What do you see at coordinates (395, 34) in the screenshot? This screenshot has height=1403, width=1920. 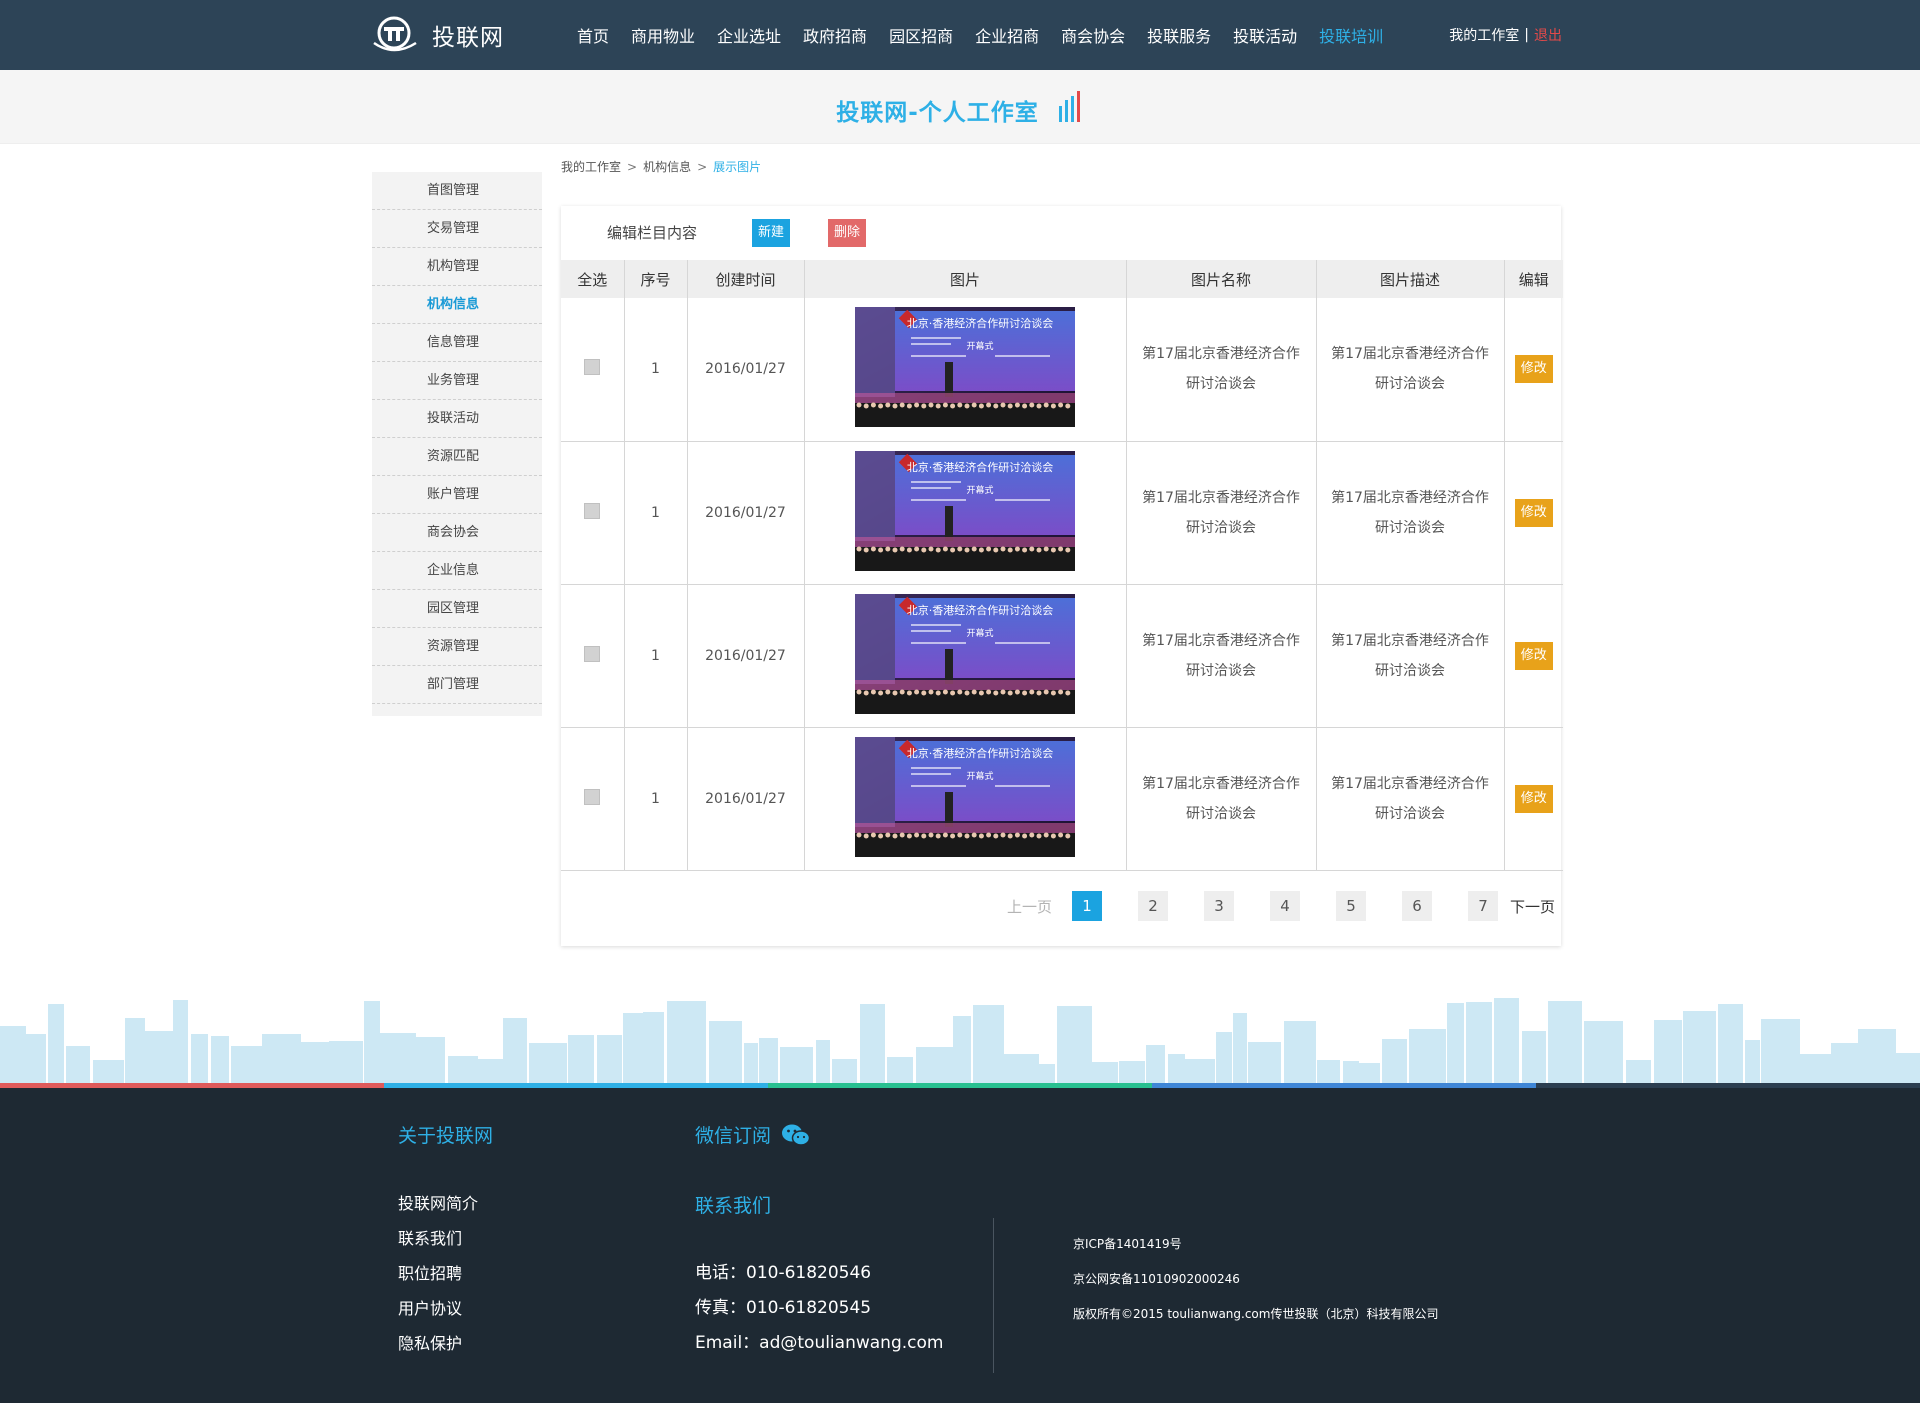 I see `logo-icon` at bounding box center [395, 34].